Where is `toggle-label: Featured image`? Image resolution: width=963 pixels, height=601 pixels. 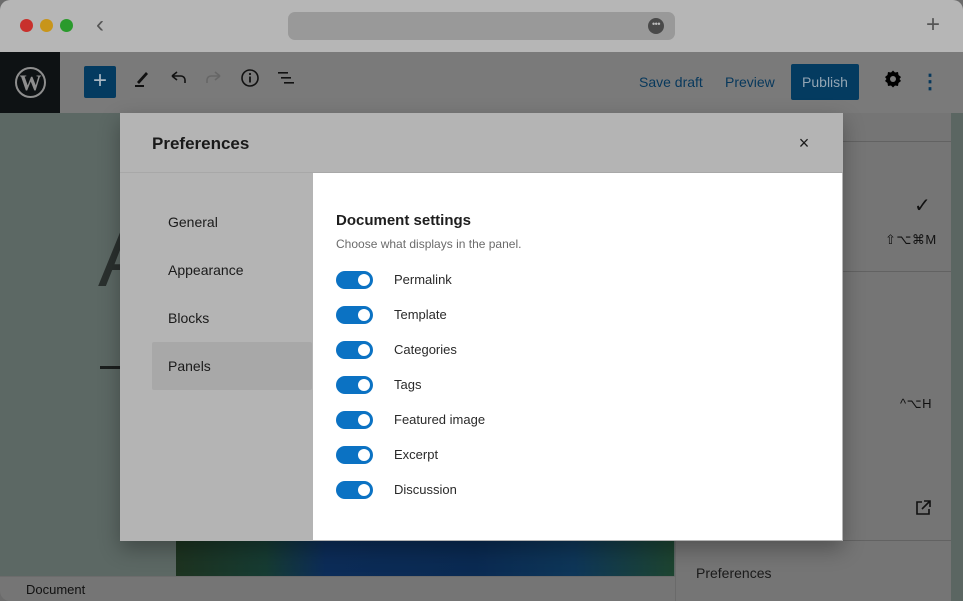
toggle-label: Featured image is located at coordinates (439, 419).